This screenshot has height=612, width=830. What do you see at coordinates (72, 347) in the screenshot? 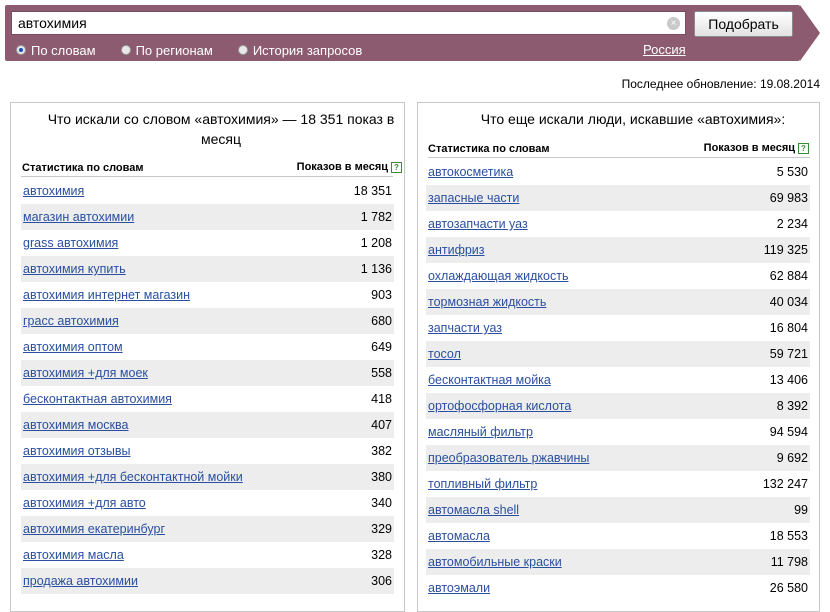
I see `phrase-link: автохимия оптом` at bounding box center [72, 347].